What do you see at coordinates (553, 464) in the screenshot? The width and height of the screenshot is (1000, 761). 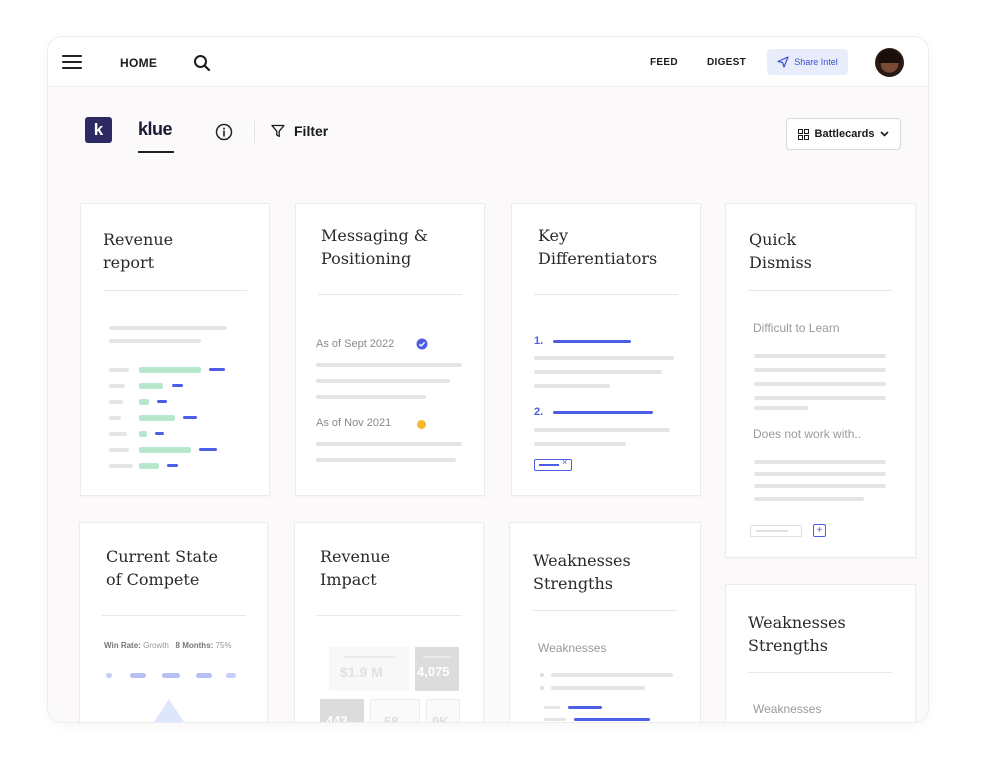 I see `tag-chip: ×` at bounding box center [553, 464].